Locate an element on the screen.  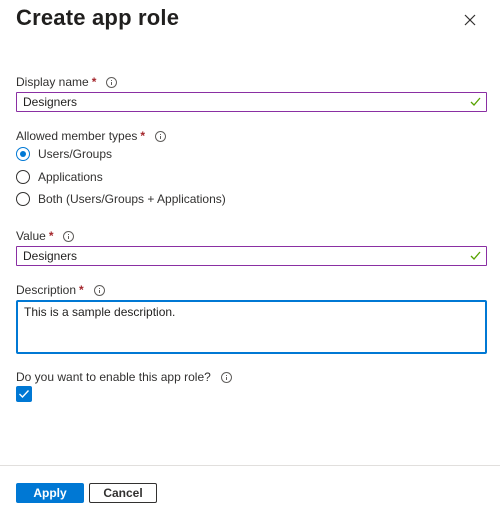
description-textarea: This is a sample description. is located at coordinates (251, 327).